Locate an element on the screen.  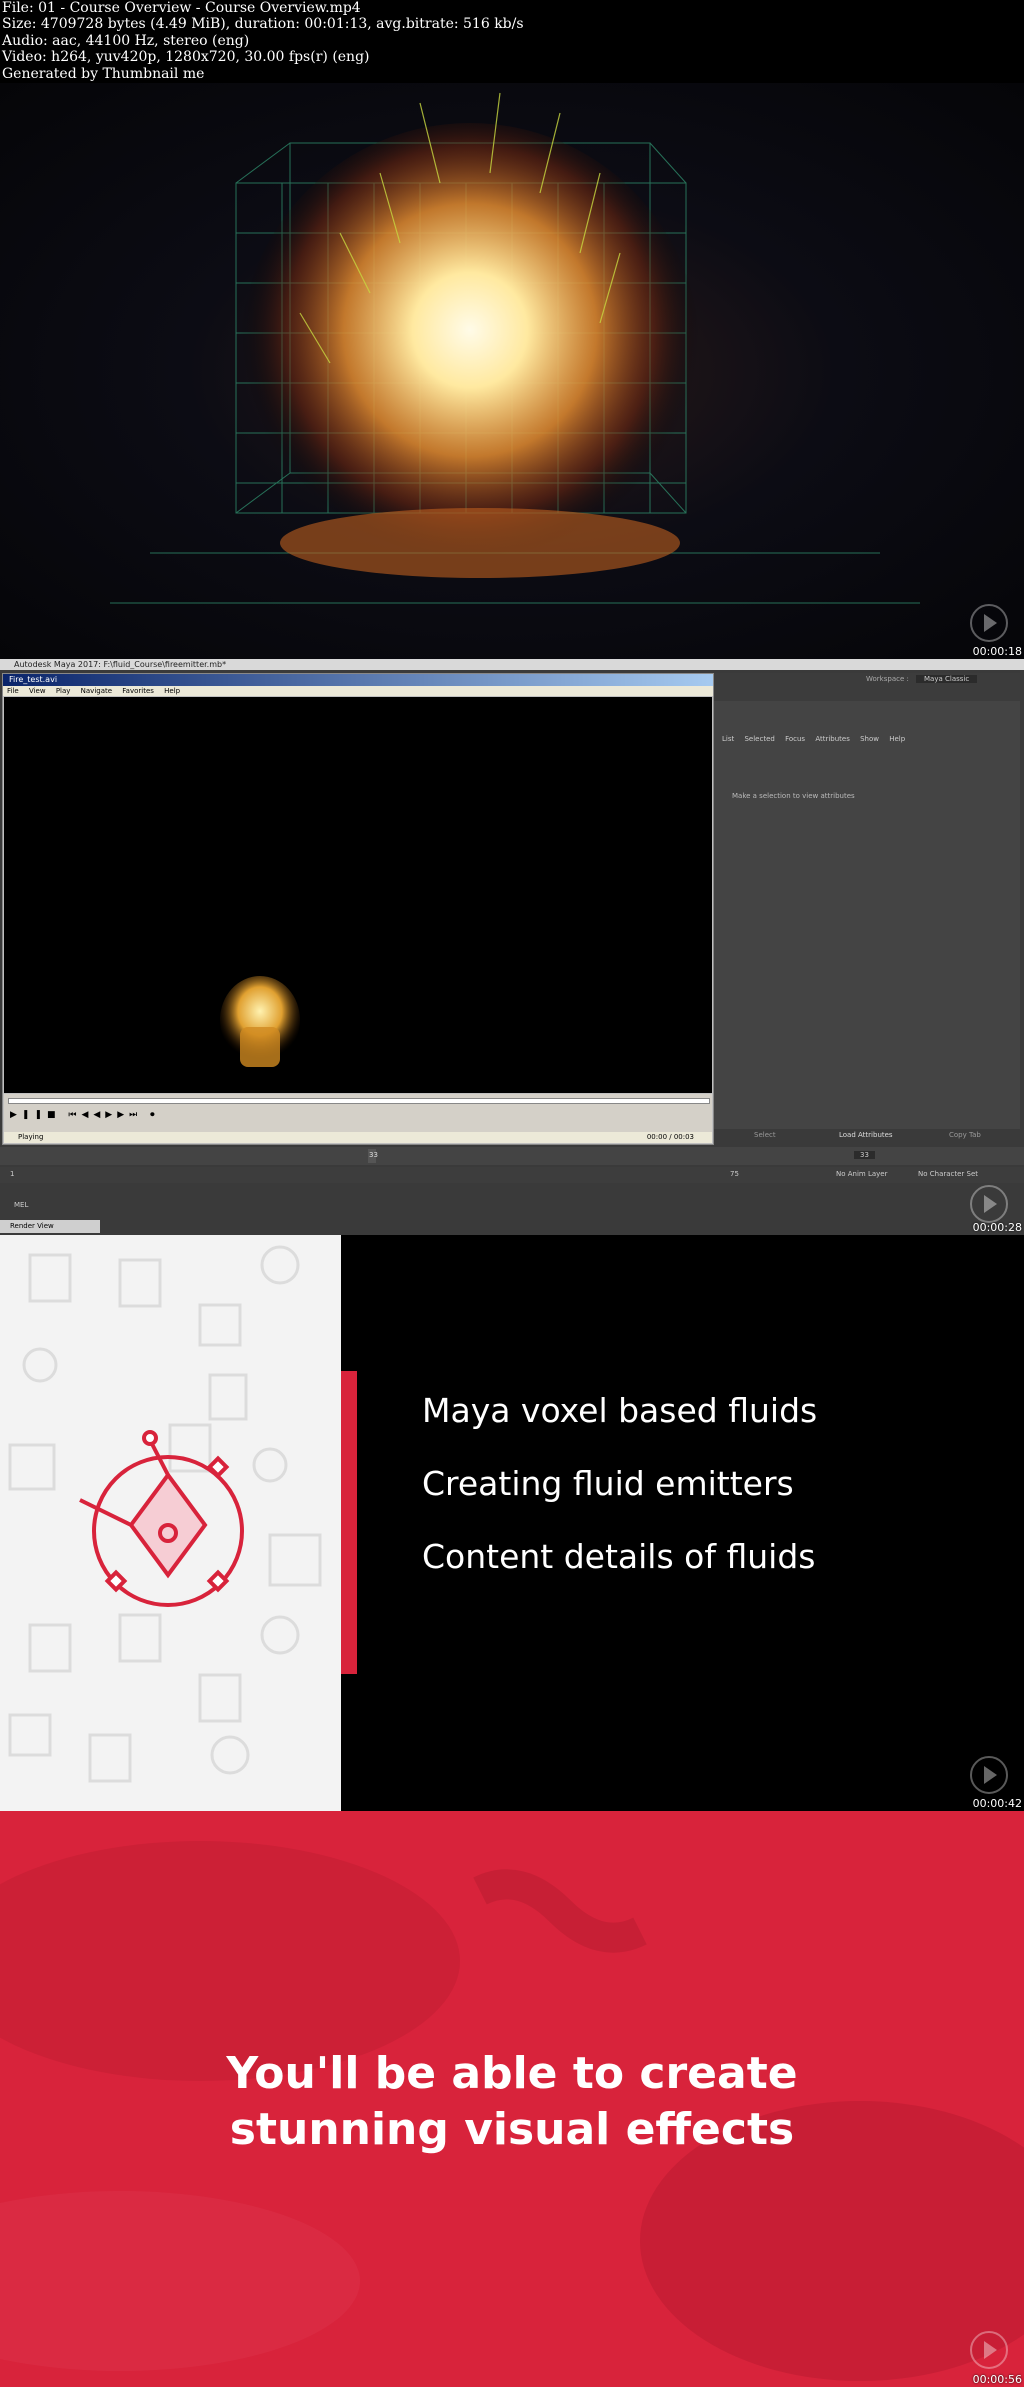
closing-line-1: You'll be able to create is located at coordinates (512, 2073).